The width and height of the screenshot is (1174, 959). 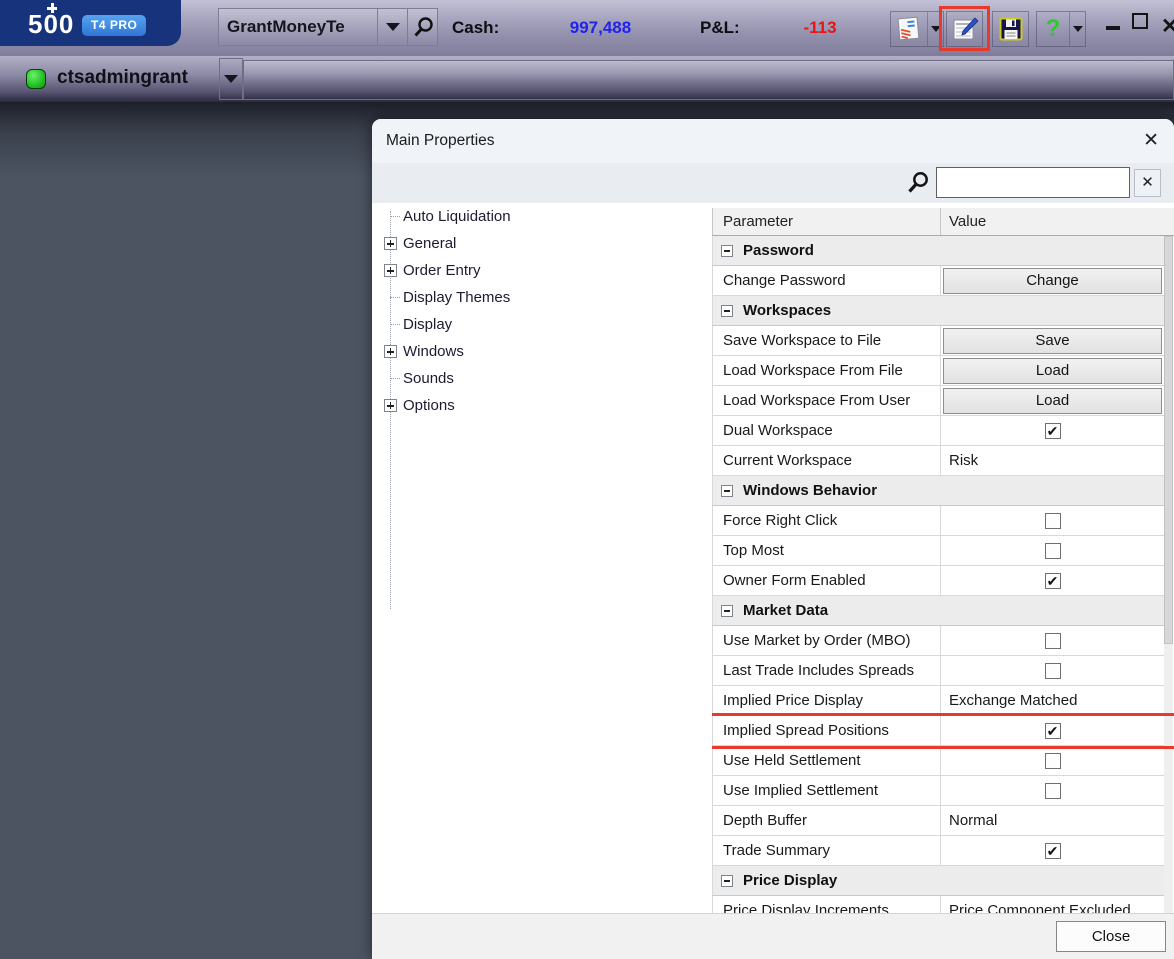 What do you see at coordinates (938, 641) in the screenshot?
I see `use-market-by-order-mbo-row: Use Market by Order (MBO)` at bounding box center [938, 641].